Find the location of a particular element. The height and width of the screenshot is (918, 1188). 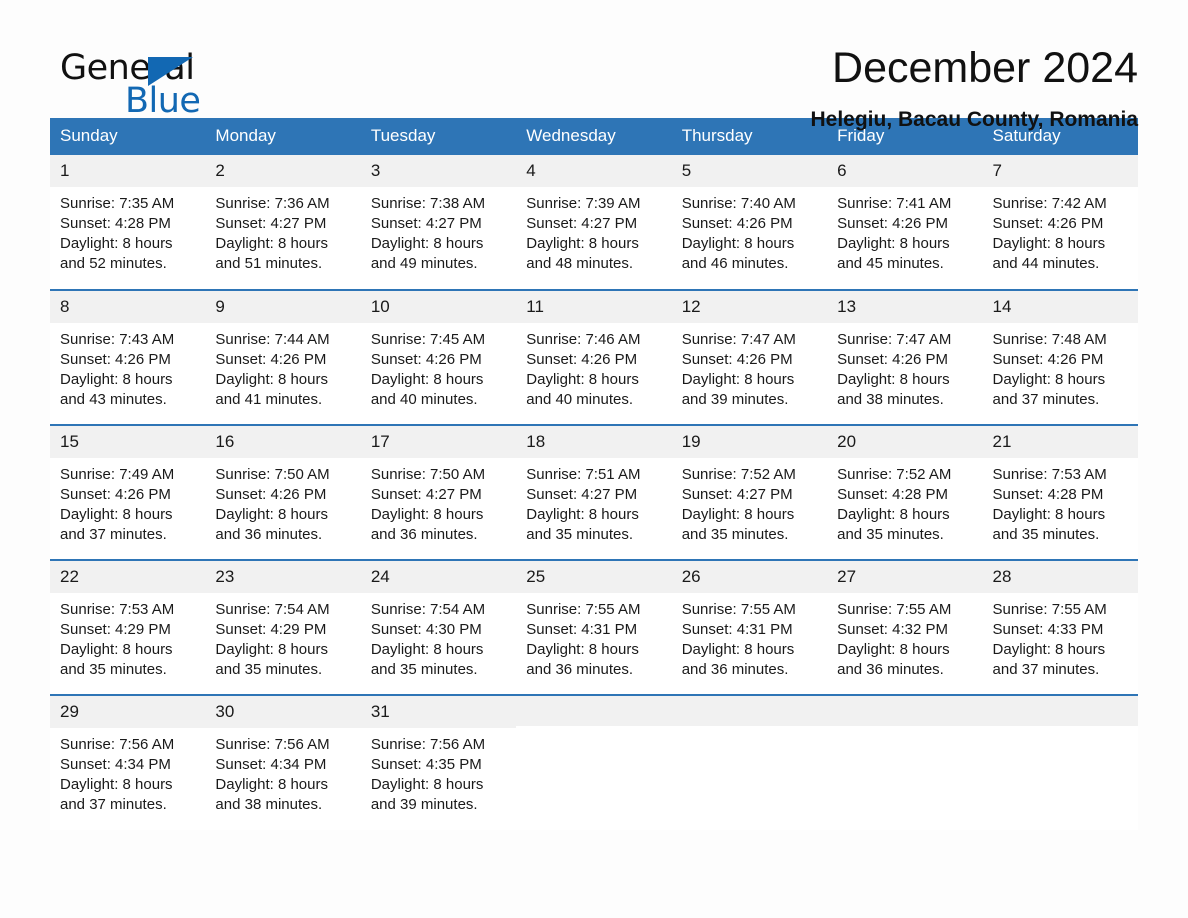

weekday-header-tuesday: Tuesday is located at coordinates (438, 136).